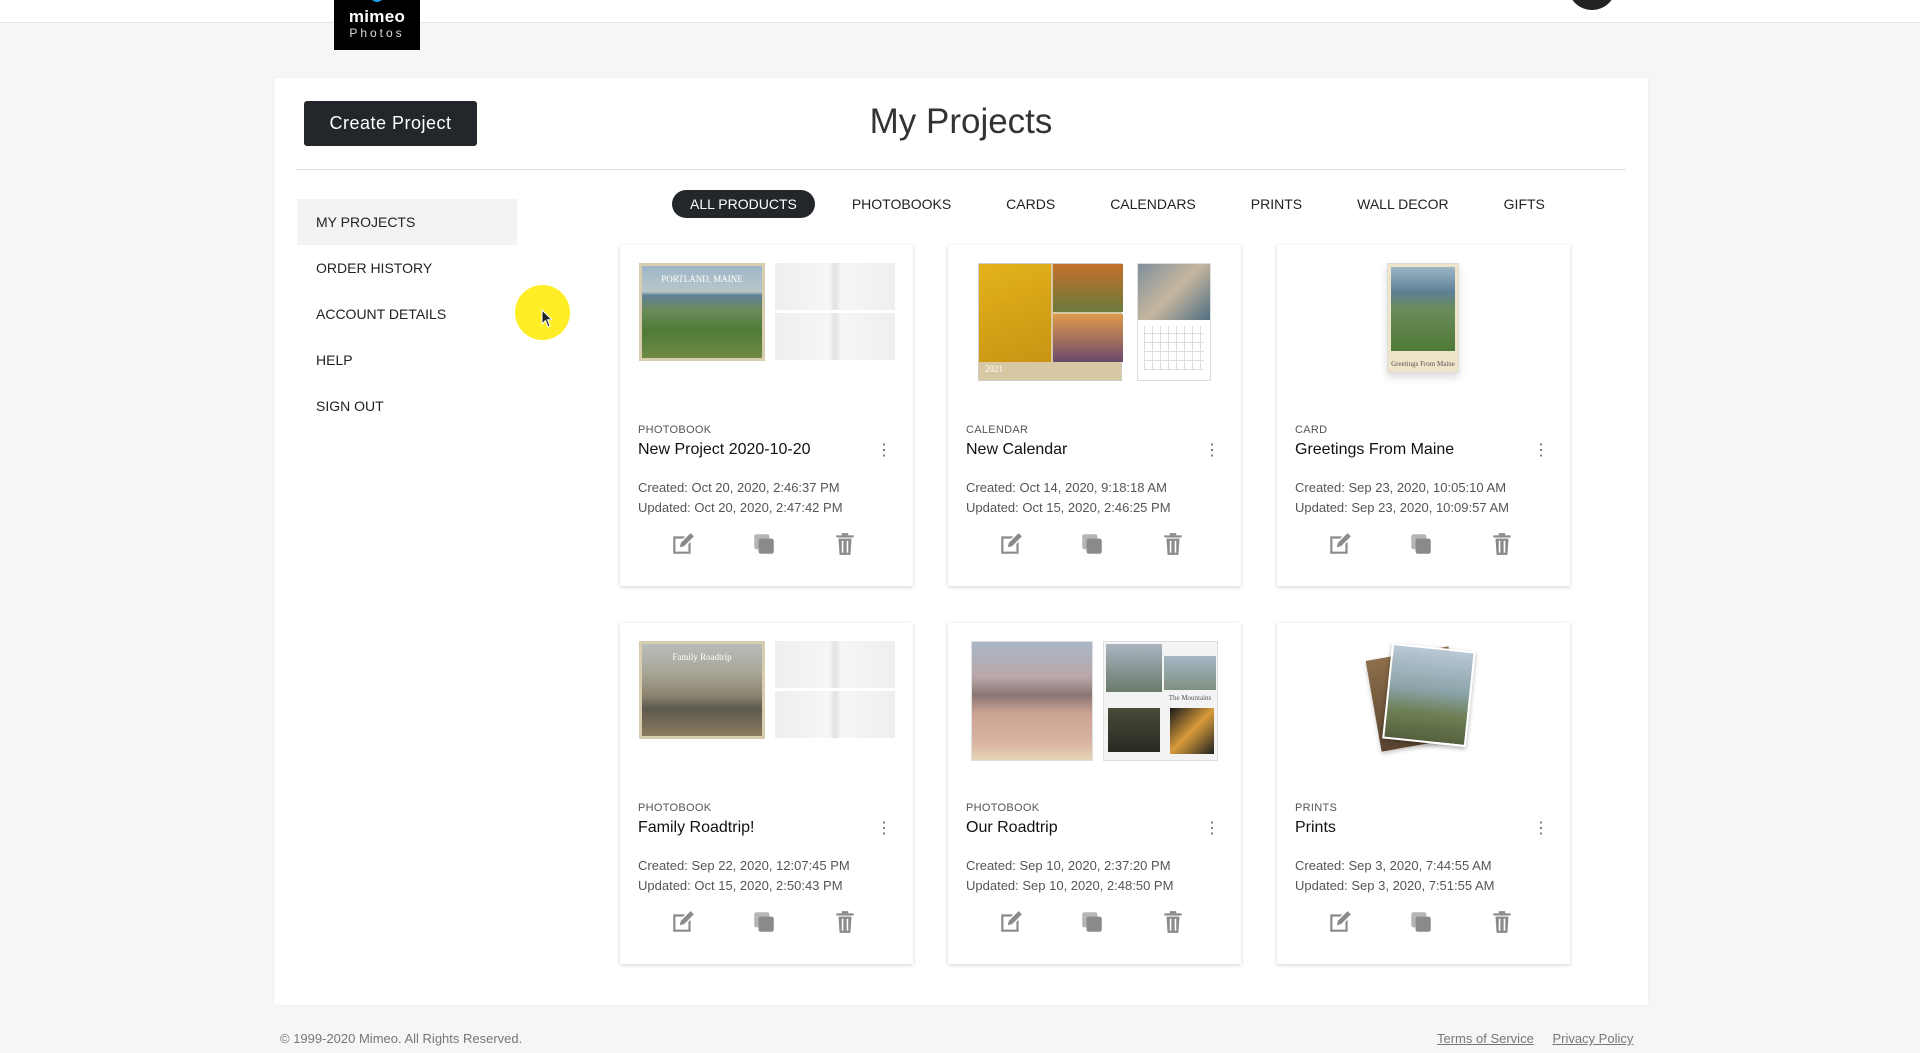 The height and width of the screenshot is (1053, 1920). I want to click on project-name: New Calendar, so click(1016, 450).